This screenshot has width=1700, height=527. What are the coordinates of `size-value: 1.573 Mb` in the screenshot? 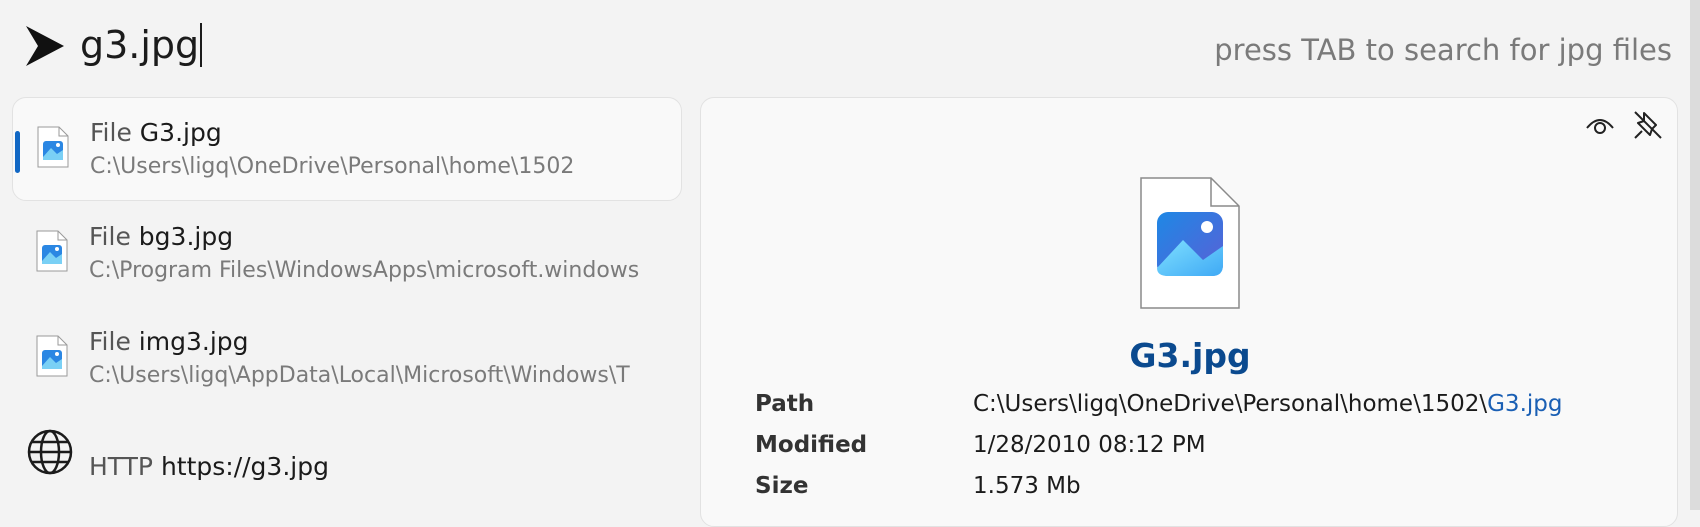 It's located at (1027, 486).